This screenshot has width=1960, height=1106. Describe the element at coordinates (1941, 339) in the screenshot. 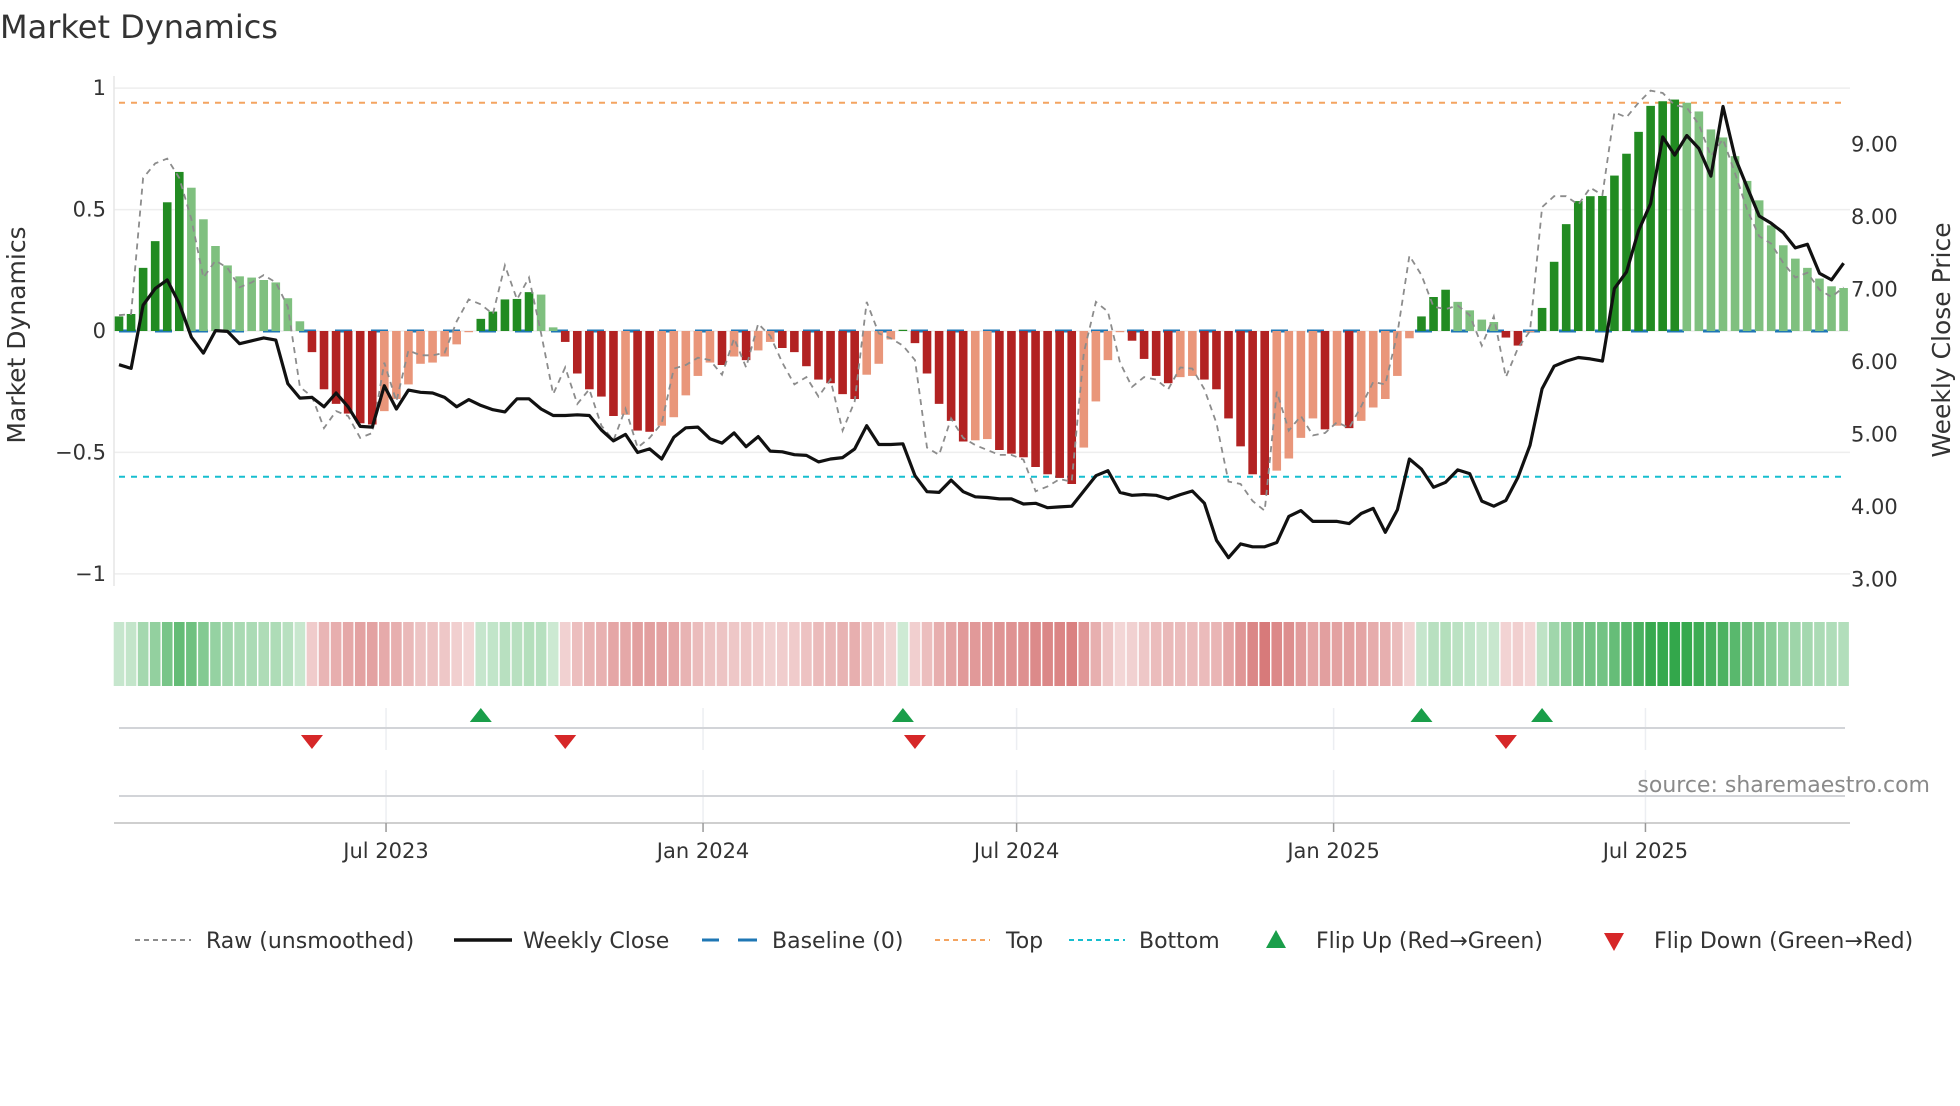

I see `y2-axis-label: Weekly Close Price` at that location.